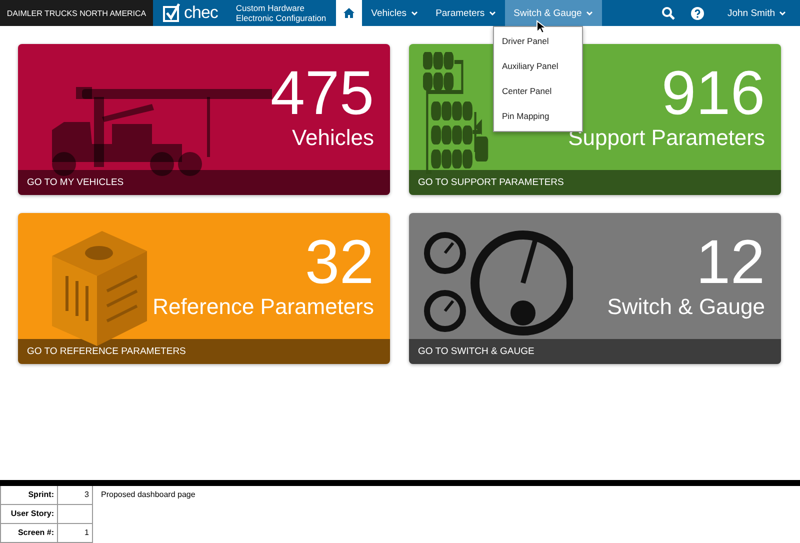 The width and height of the screenshot is (800, 543). What do you see at coordinates (322, 94) in the screenshot?
I see `stat-count: 475` at bounding box center [322, 94].